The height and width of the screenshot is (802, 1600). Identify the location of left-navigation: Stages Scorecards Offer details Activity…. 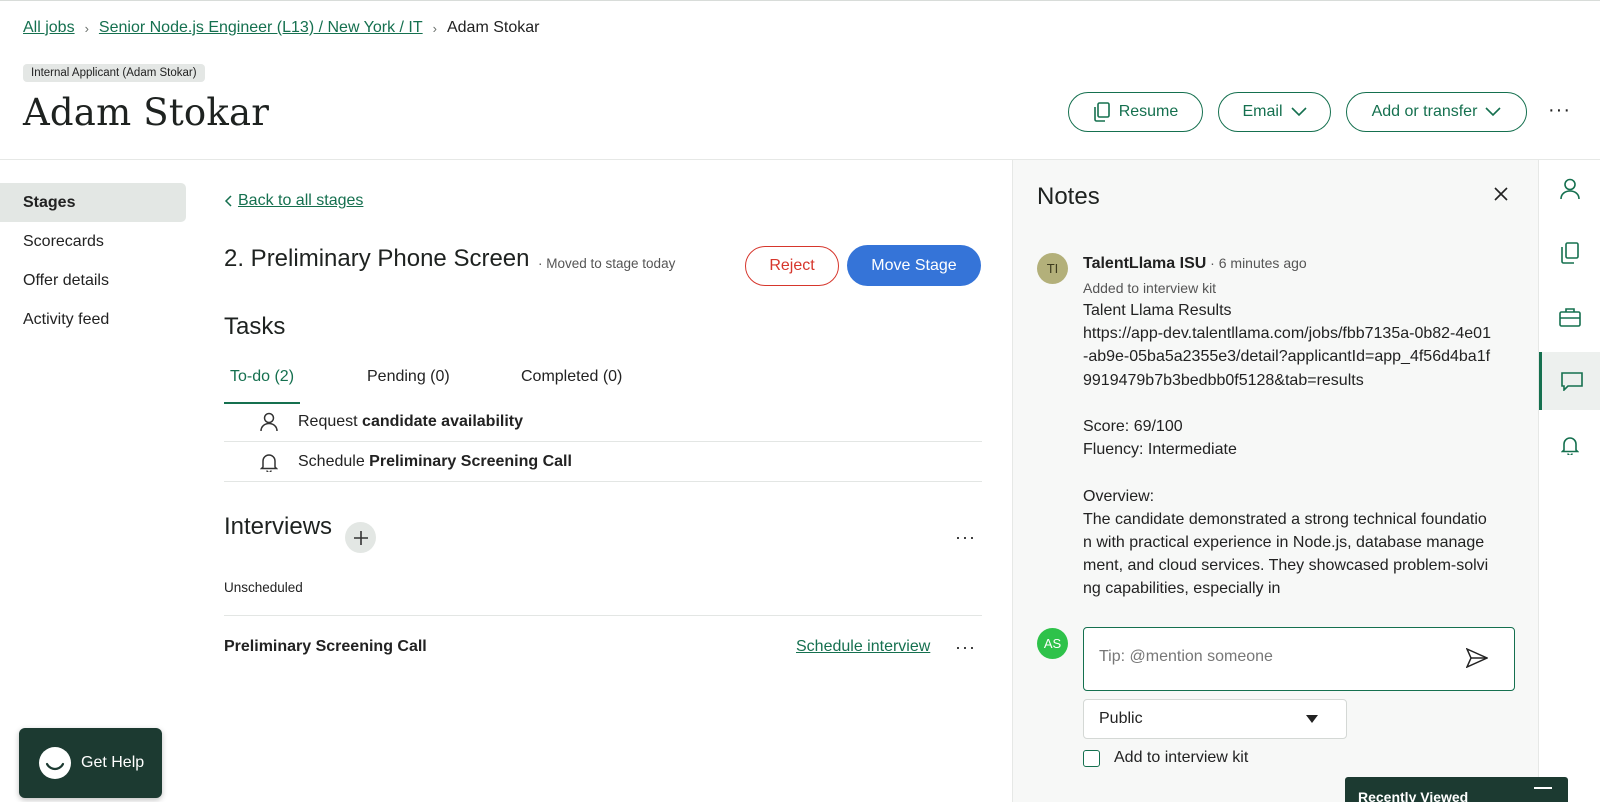
(93, 261).